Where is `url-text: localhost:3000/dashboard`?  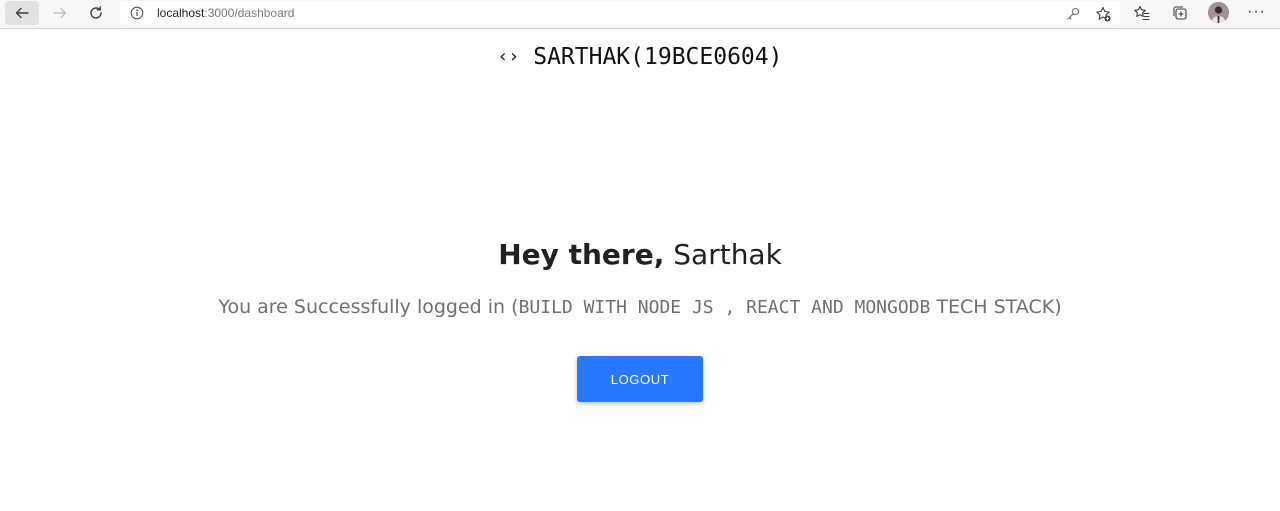
url-text: localhost:3000/dashboard is located at coordinates (225, 13).